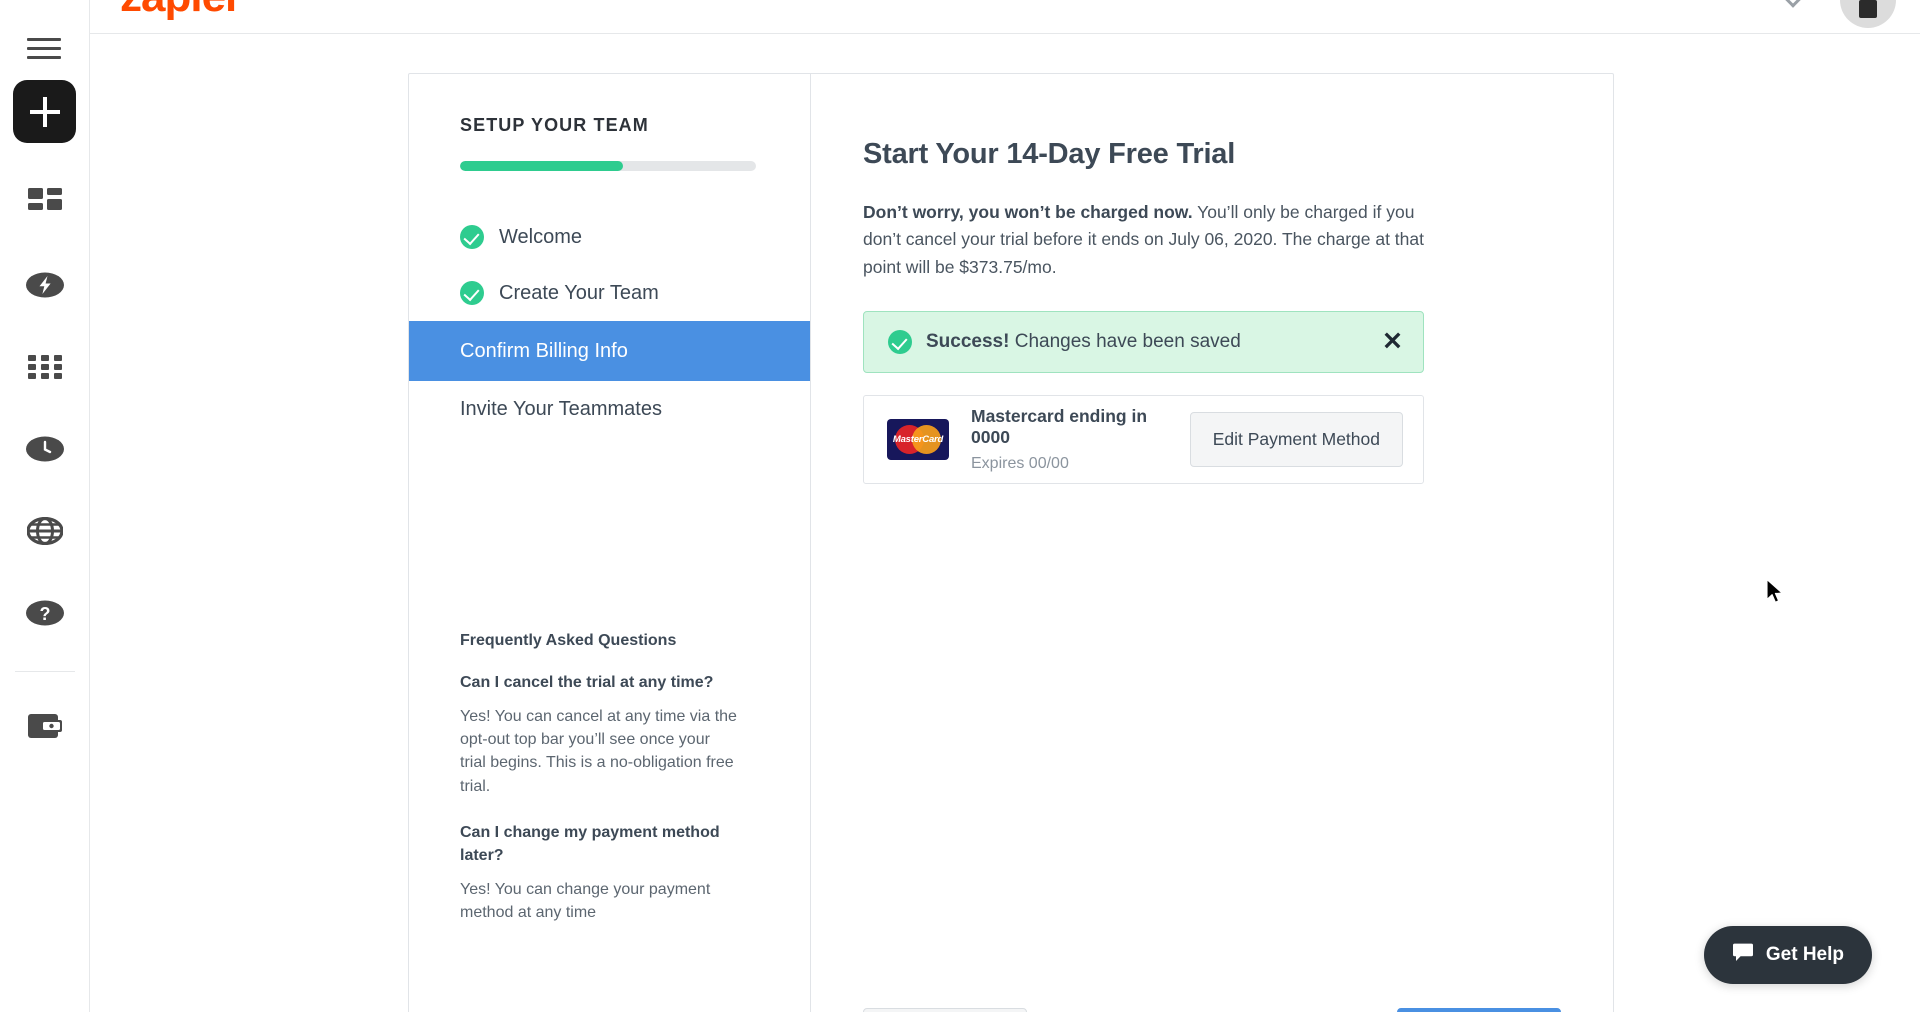  I want to click on sidebar-item-apps, so click(45, 367).